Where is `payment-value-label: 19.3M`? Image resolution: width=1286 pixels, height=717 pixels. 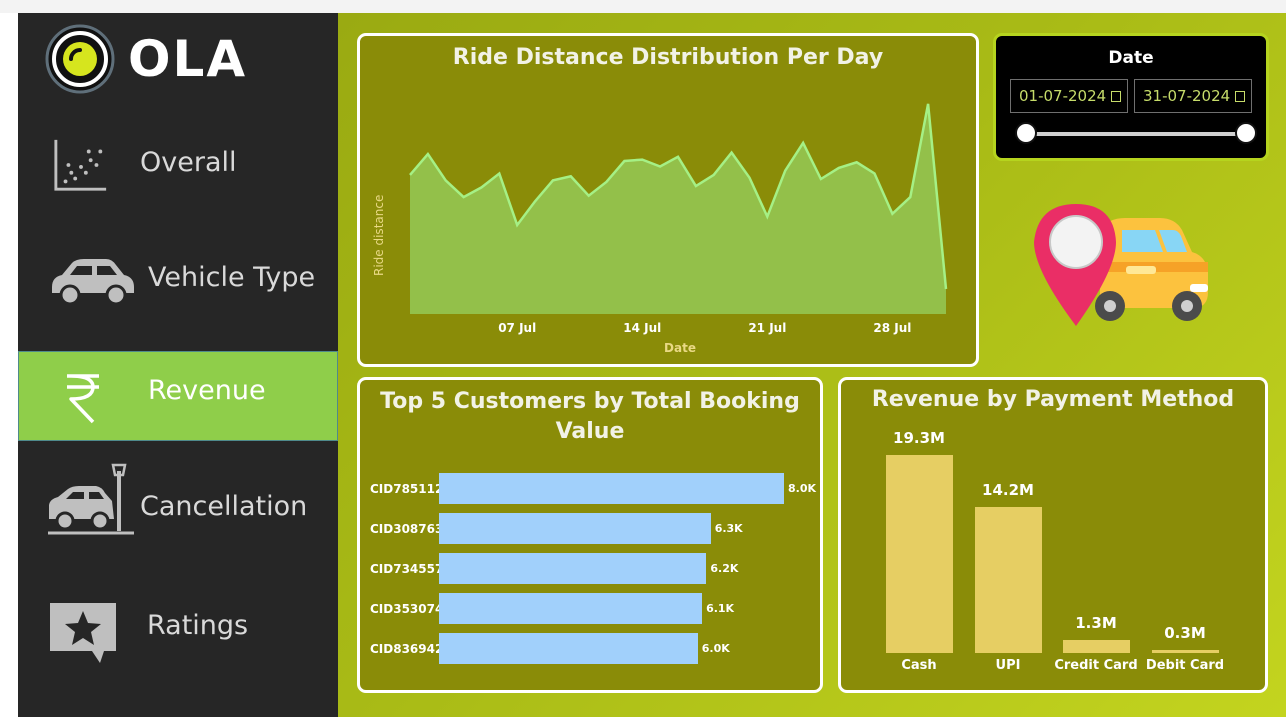
payment-value-label: 19.3M is located at coordinates (919, 438).